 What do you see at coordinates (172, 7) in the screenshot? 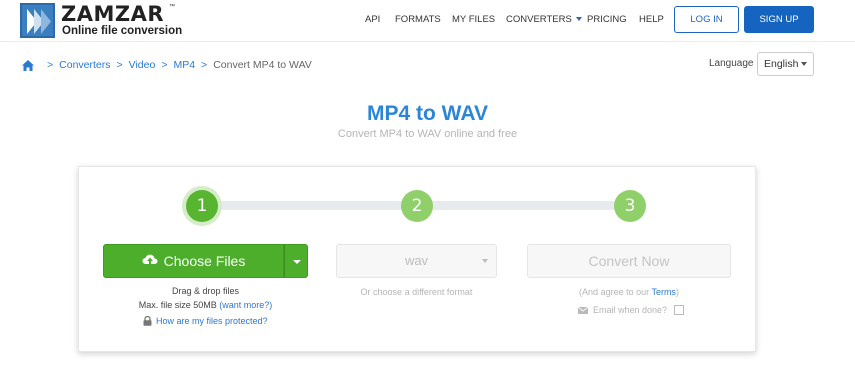
I see `logo-trademark: ™` at bounding box center [172, 7].